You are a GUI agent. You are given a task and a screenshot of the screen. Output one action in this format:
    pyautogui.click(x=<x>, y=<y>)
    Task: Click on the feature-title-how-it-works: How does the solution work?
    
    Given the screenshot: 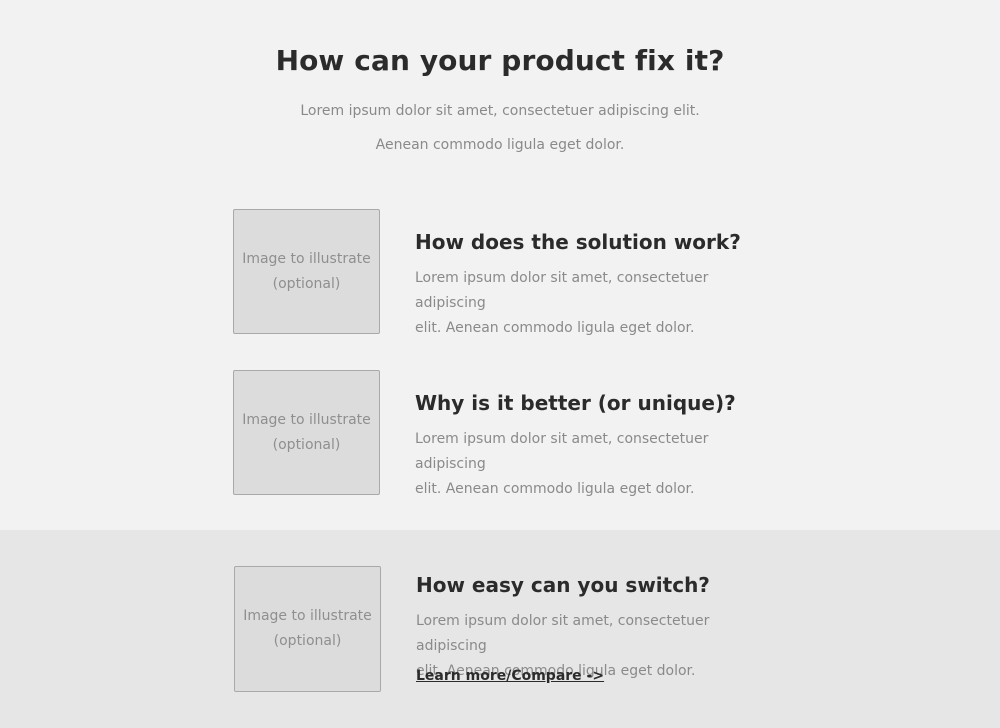 What is the action you would take?
    pyautogui.click(x=578, y=242)
    